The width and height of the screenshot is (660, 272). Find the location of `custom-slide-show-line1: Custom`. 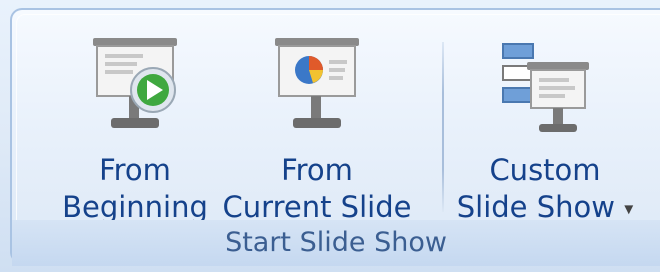

custom-slide-show-line1: Custom is located at coordinates (545, 170).